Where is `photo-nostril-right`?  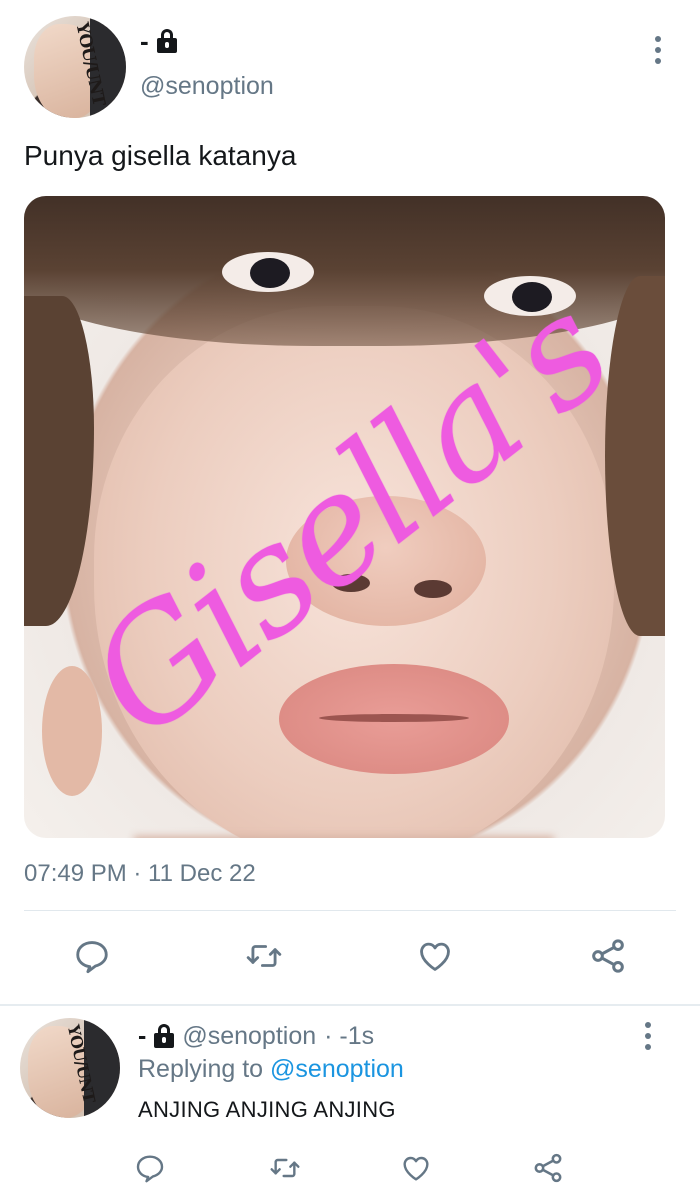 photo-nostril-right is located at coordinates (433, 589).